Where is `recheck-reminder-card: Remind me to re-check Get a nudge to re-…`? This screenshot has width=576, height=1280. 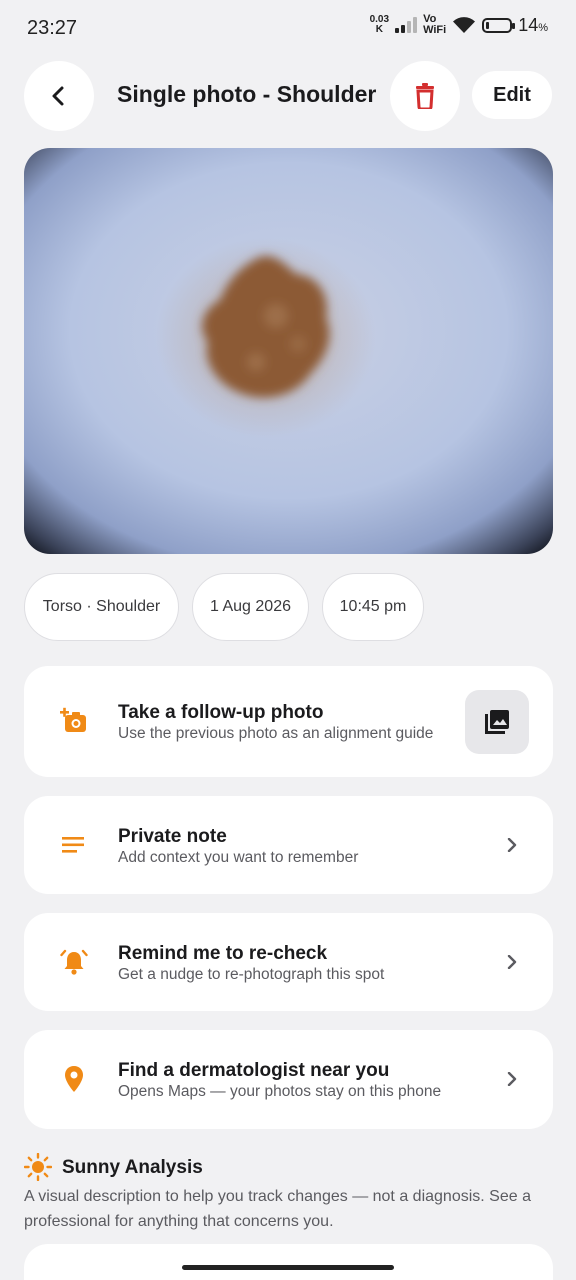 recheck-reminder-card: Remind me to re-check Get a nudge to re-… is located at coordinates (288, 962).